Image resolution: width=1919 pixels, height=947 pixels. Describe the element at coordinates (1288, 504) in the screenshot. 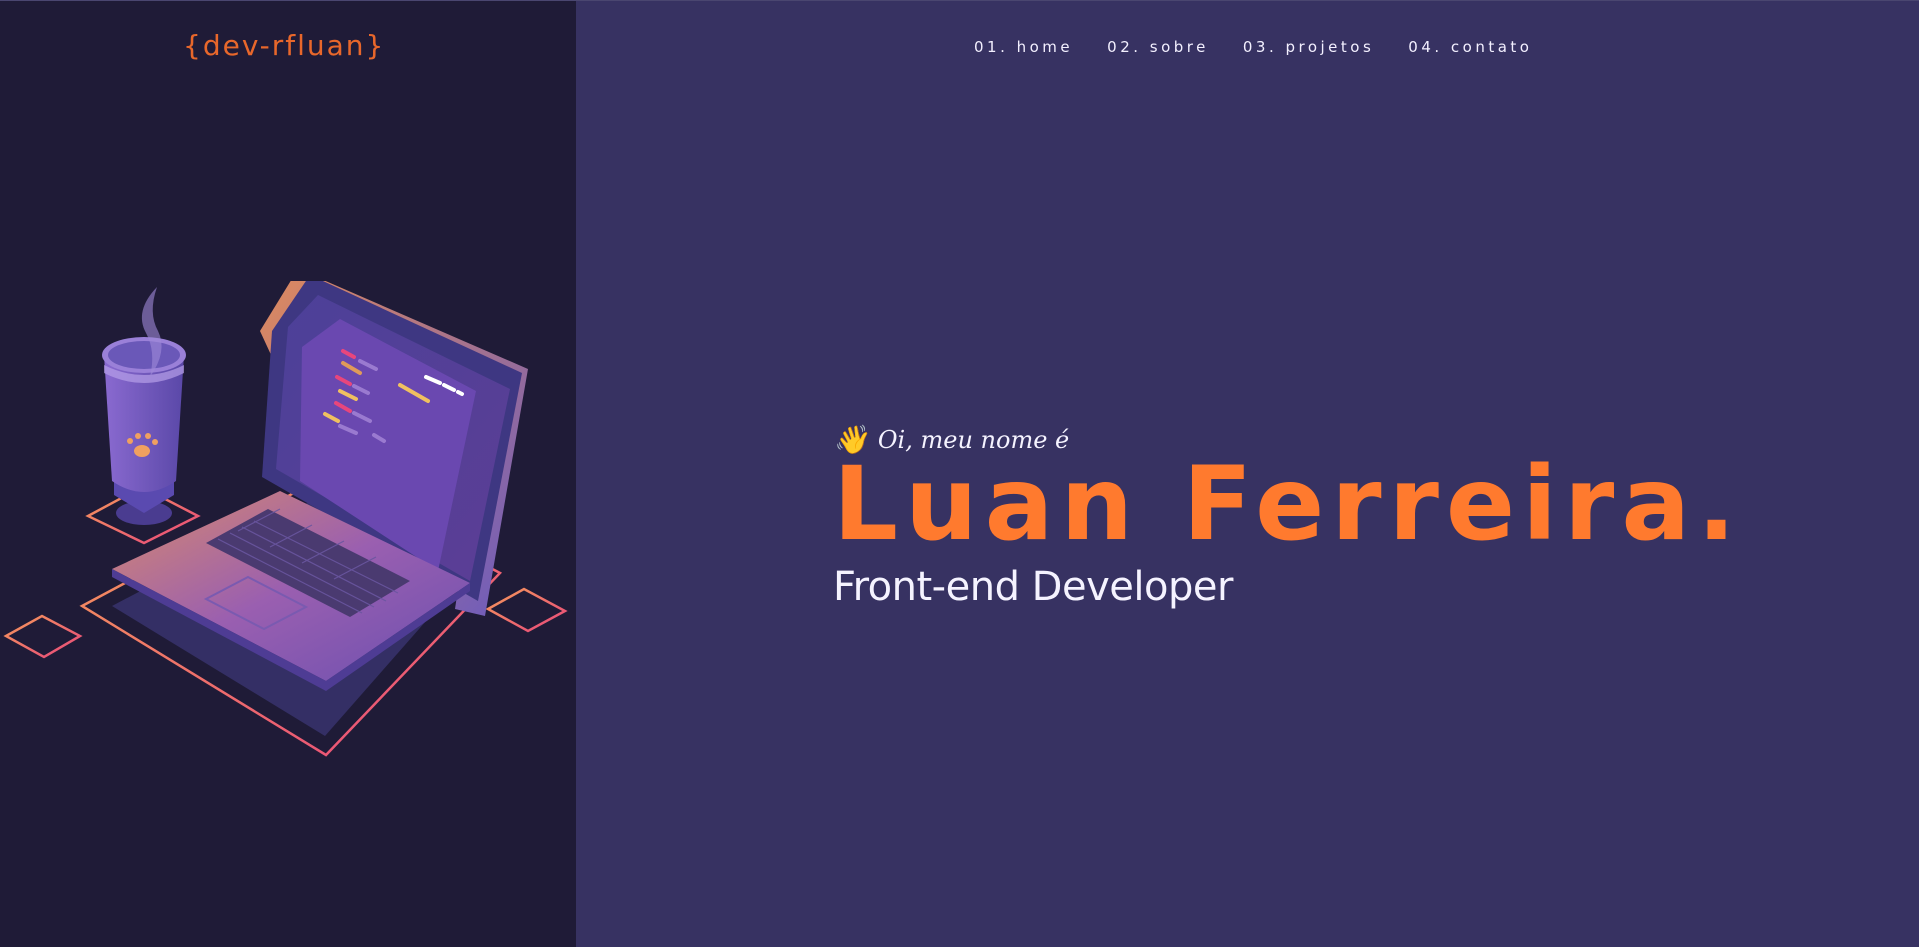

I see `hero-name: Luan Ferreira.` at that location.